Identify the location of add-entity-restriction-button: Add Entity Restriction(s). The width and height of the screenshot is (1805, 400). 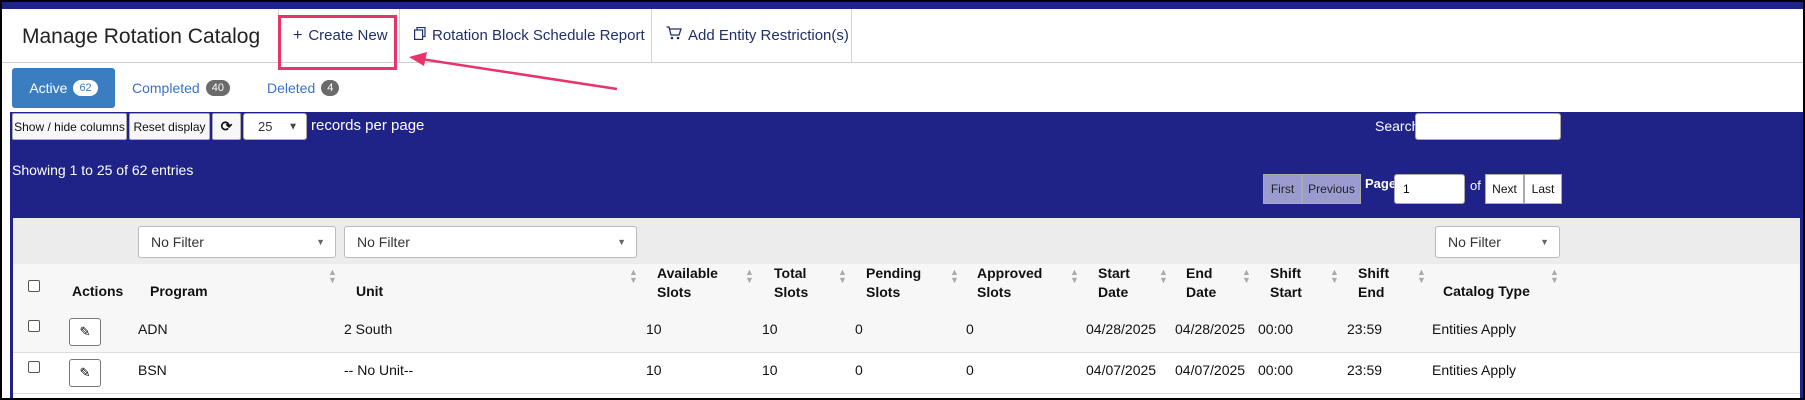
(751, 35).